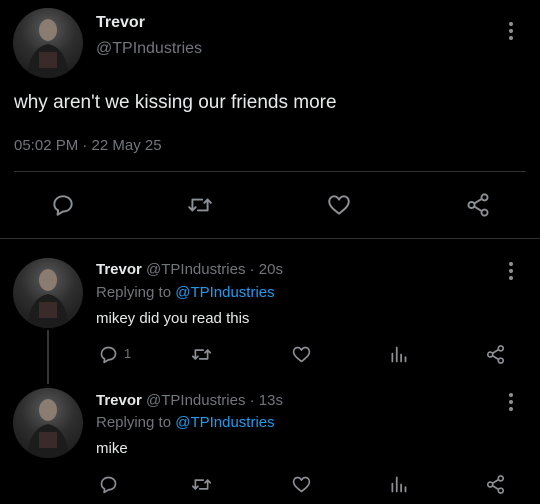 Image resolution: width=540 pixels, height=504 pixels. I want to click on reply-header: Trevor @TPIndustries · 13s, so click(189, 400).